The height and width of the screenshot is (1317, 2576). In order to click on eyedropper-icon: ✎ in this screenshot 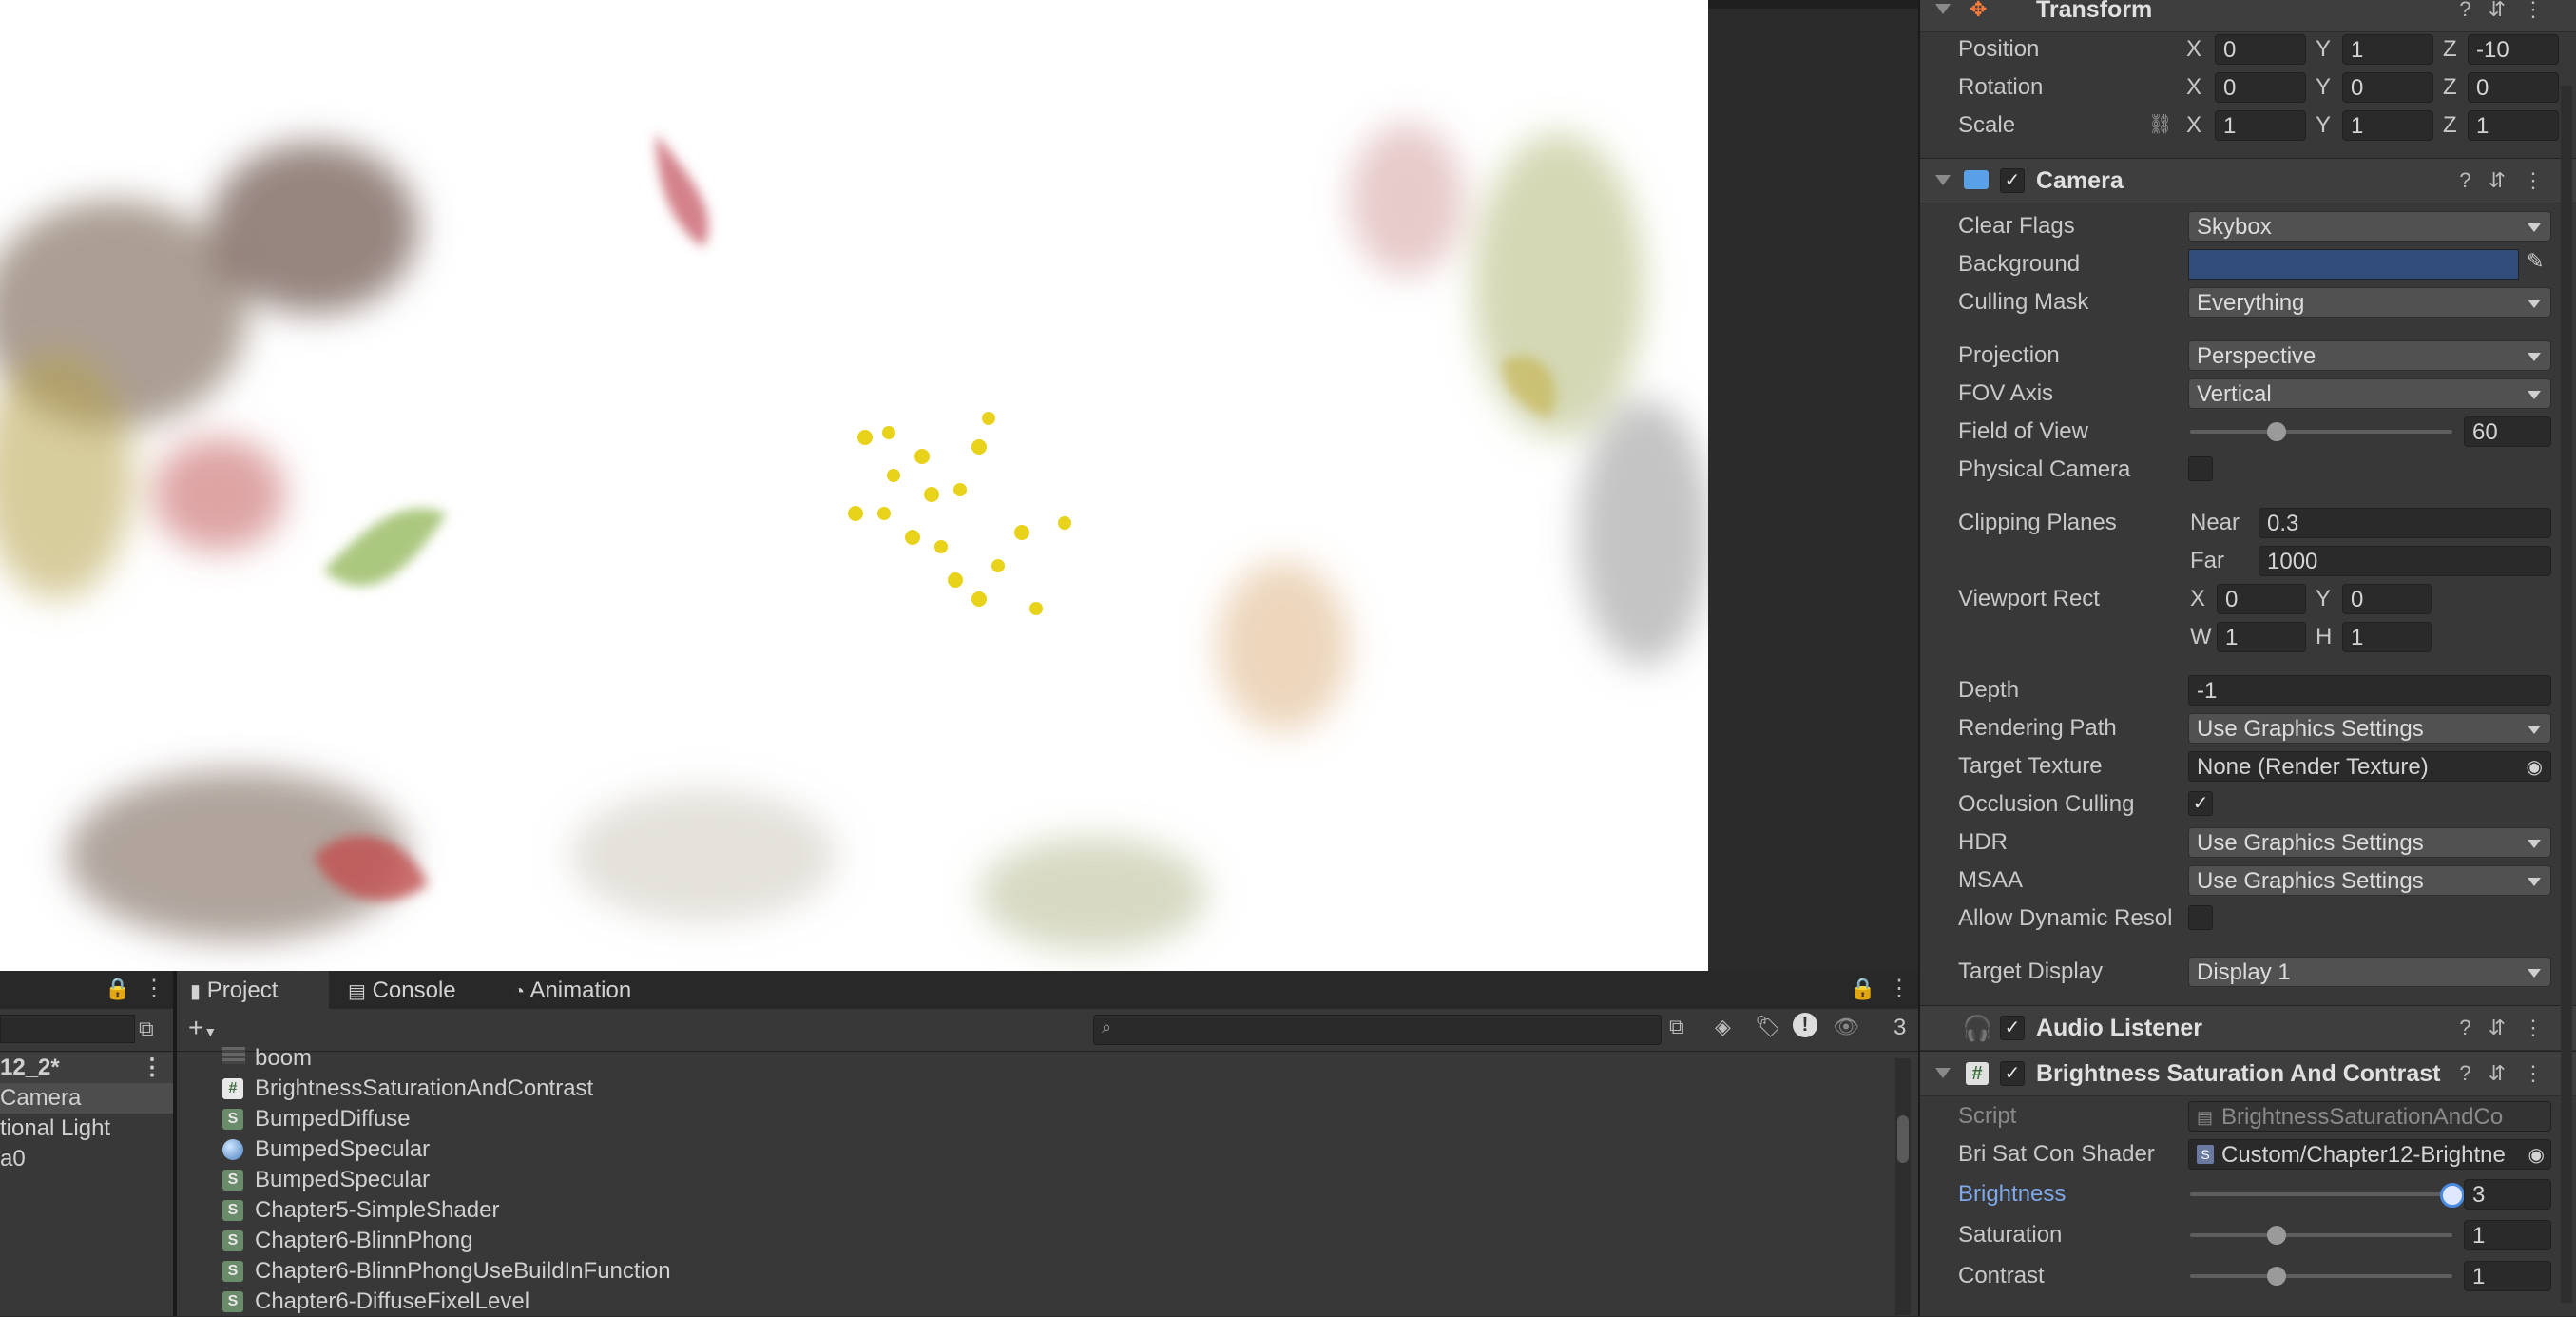, I will do `click(2535, 261)`.